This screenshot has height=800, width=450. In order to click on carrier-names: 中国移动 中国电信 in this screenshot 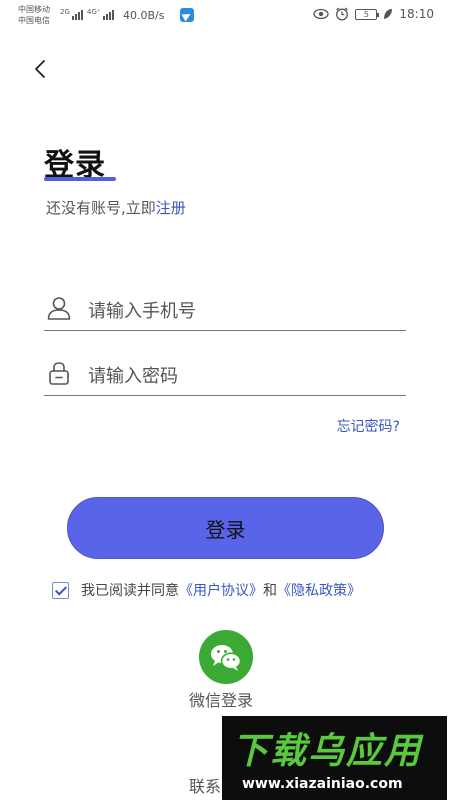, I will do `click(34, 15)`.